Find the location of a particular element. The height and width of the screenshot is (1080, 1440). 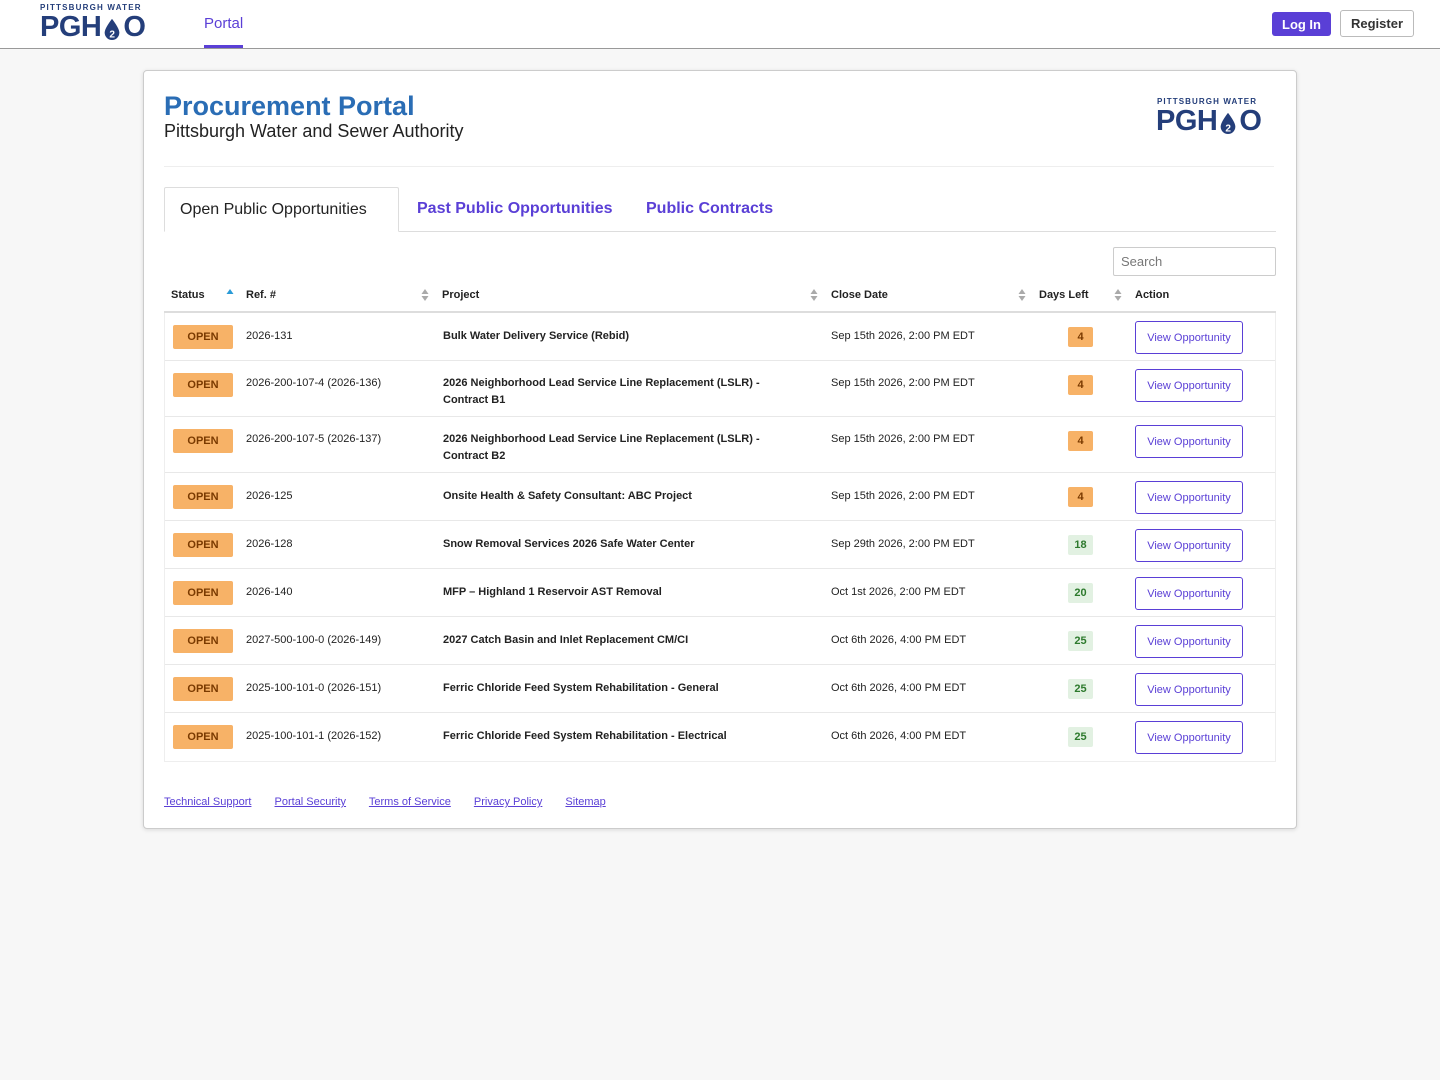

logo-sub-text: 2 is located at coordinates (113, 34).